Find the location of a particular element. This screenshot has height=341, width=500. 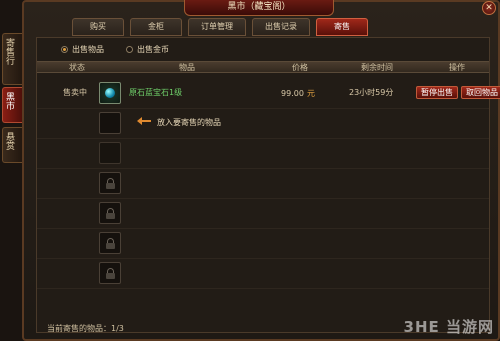

remaining-time: 23小时59分 is located at coordinates (371, 92).